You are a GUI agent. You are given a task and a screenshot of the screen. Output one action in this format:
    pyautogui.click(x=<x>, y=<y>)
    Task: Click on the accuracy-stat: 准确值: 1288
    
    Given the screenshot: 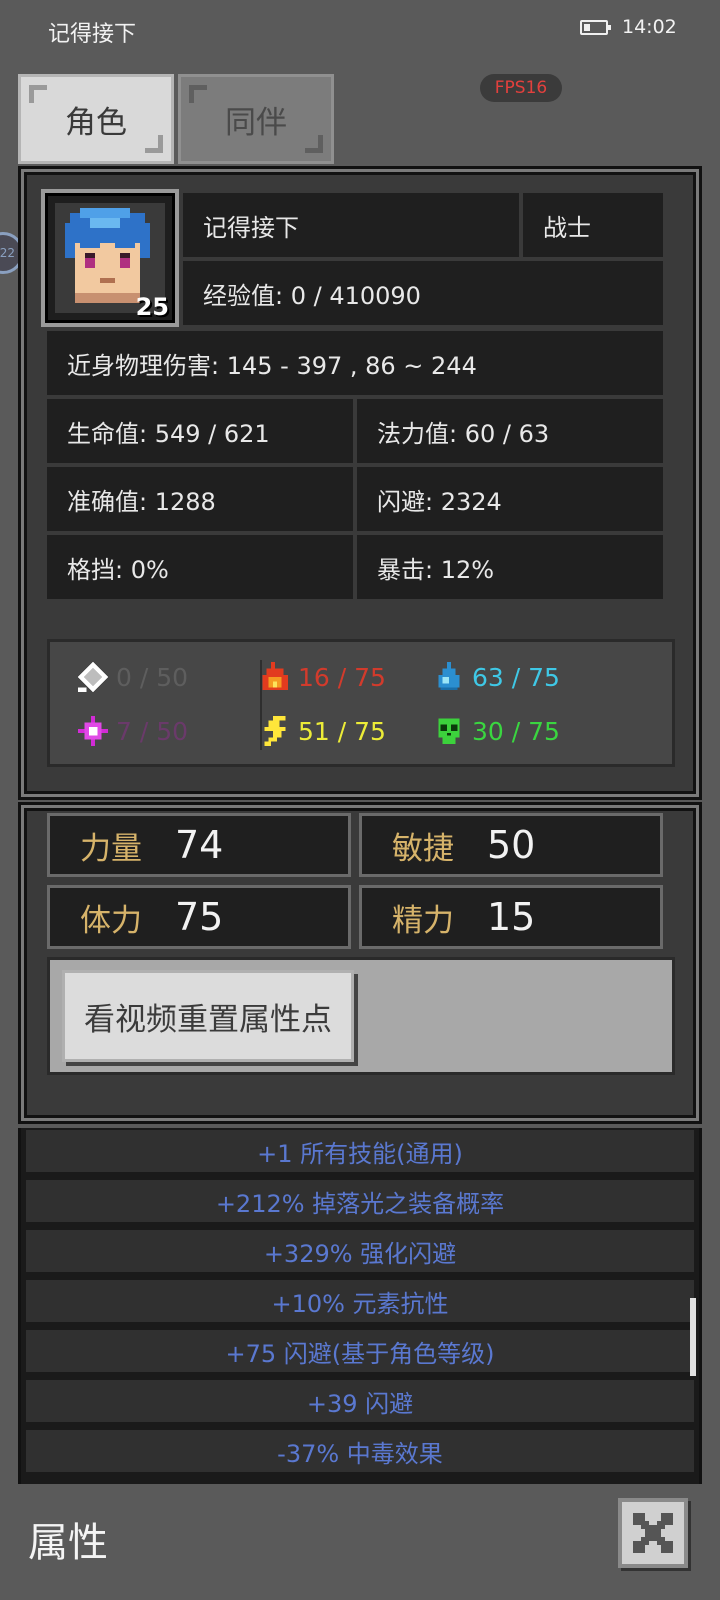 What is the action you would take?
    pyautogui.click(x=200, y=499)
    